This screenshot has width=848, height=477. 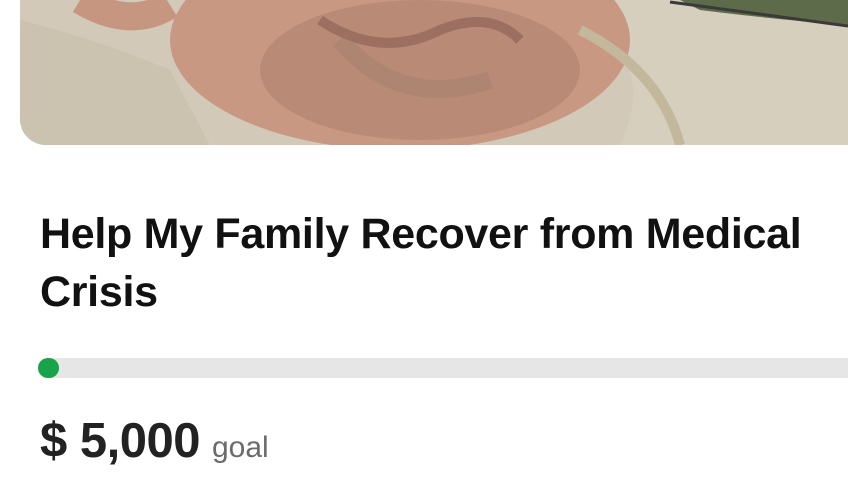 What do you see at coordinates (120, 441) in the screenshot?
I see `goal-amount: $ 5,000` at bounding box center [120, 441].